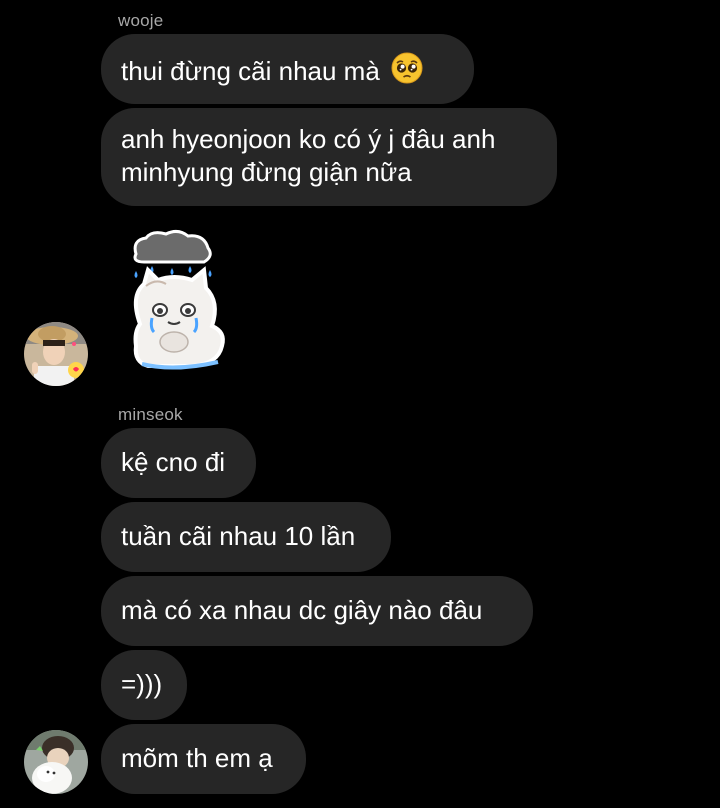 This screenshot has height=808, width=720. I want to click on message-bubble: =))), so click(144, 685).